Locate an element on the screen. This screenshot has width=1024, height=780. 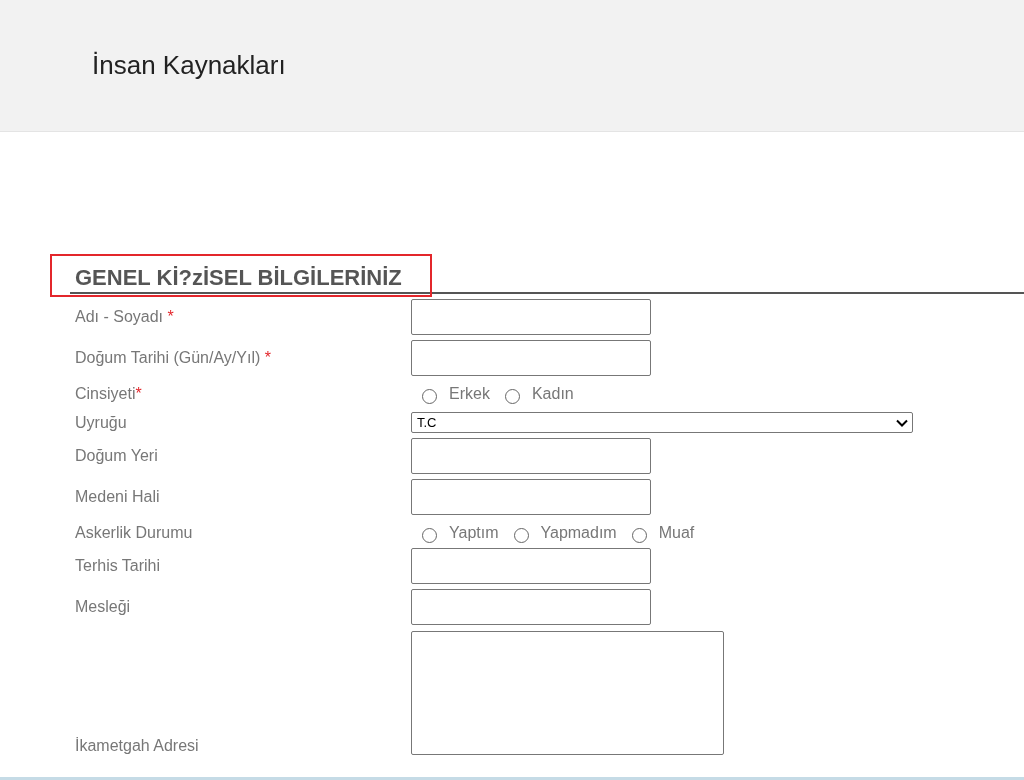
nationality-dropdown: T.C is located at coordinates (662, 422).